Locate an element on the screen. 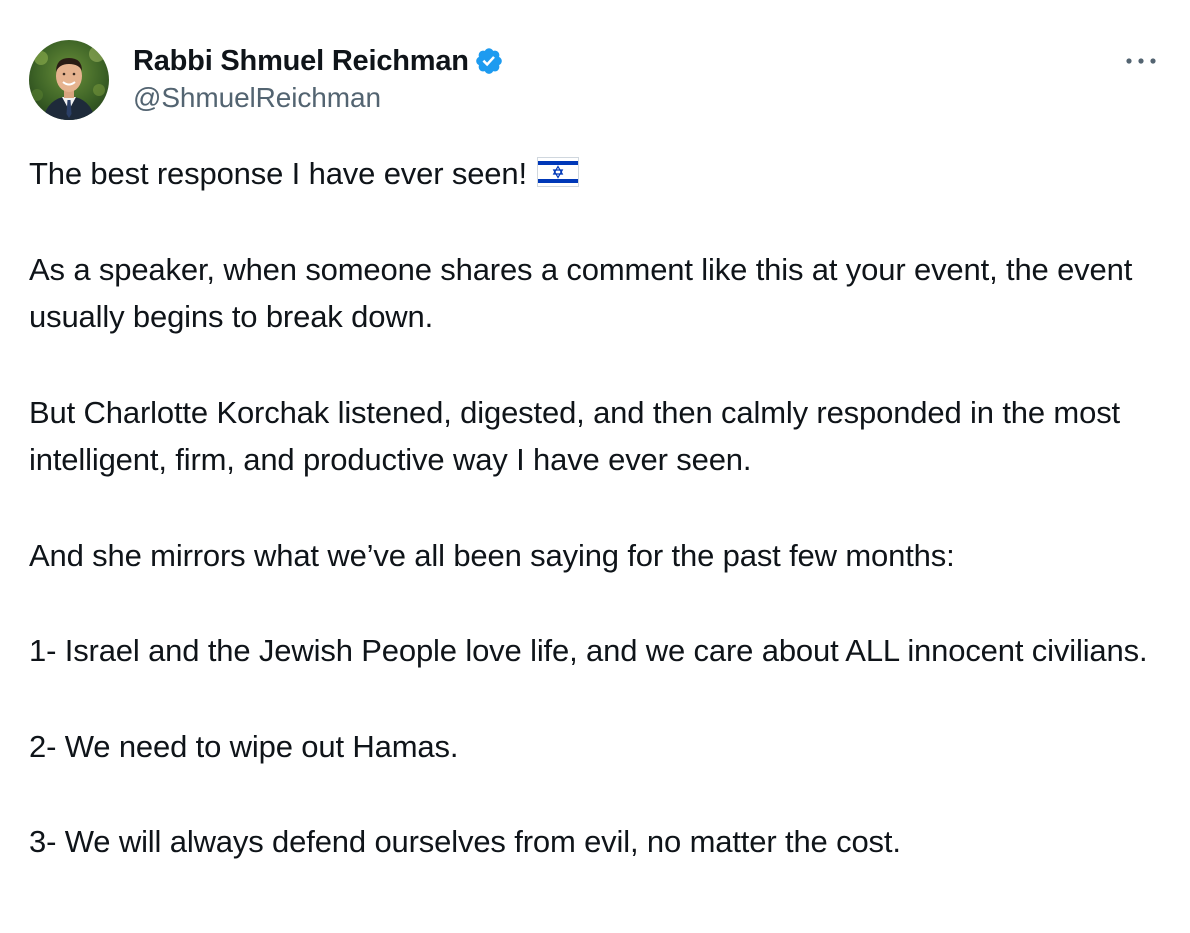 The image size is (1190, 933). author-handle: @ShmuelReichman is located at coordinates (318, 98).